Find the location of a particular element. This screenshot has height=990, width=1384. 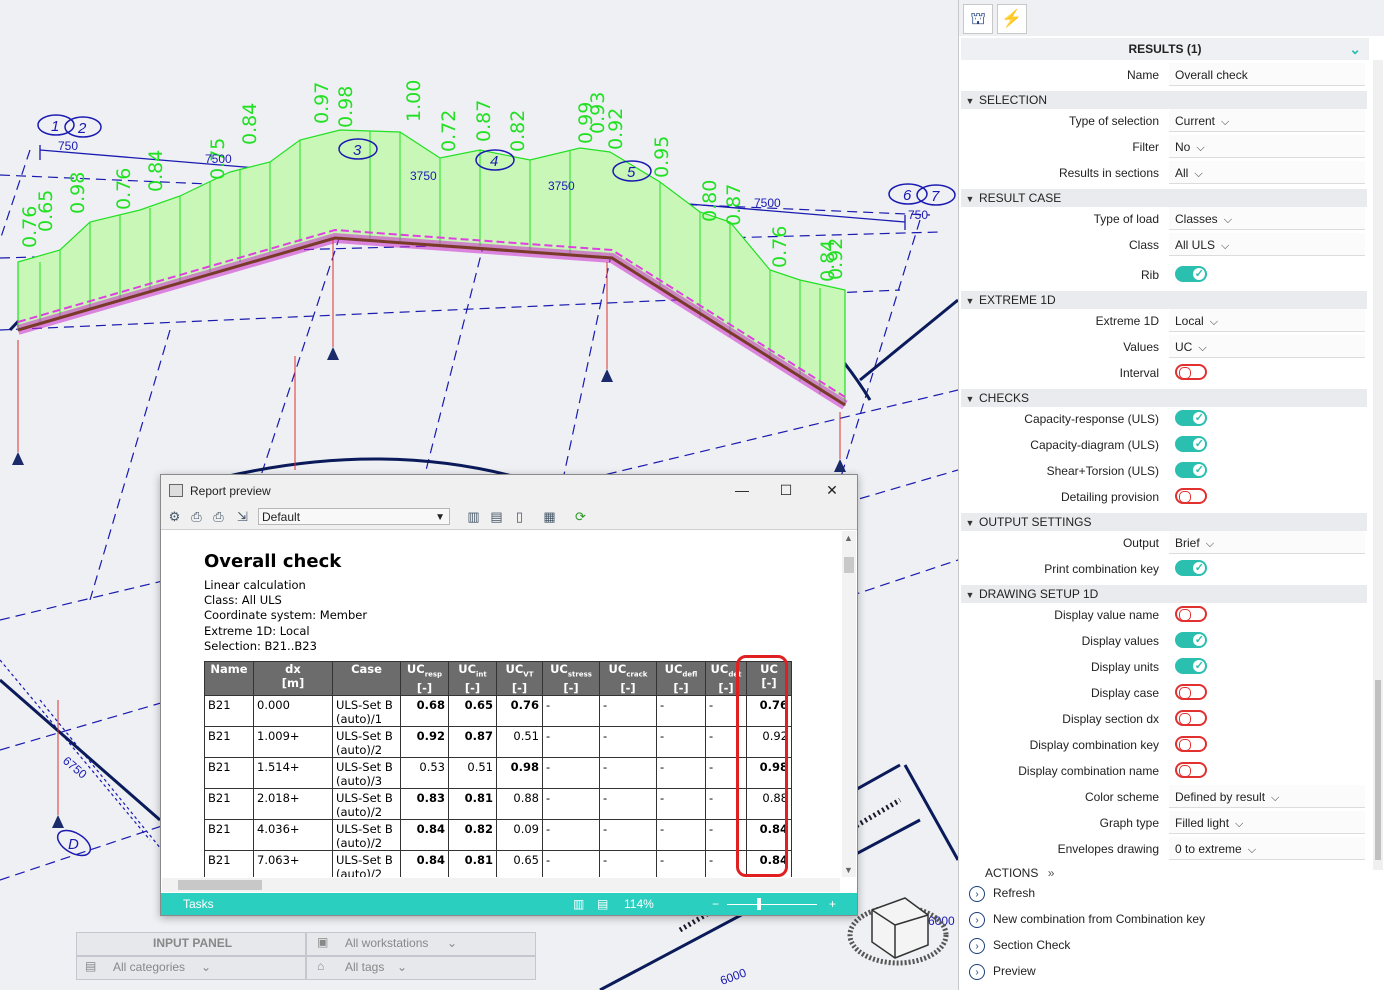

zoom-out-icon: − is located at coordinates (715, 904).